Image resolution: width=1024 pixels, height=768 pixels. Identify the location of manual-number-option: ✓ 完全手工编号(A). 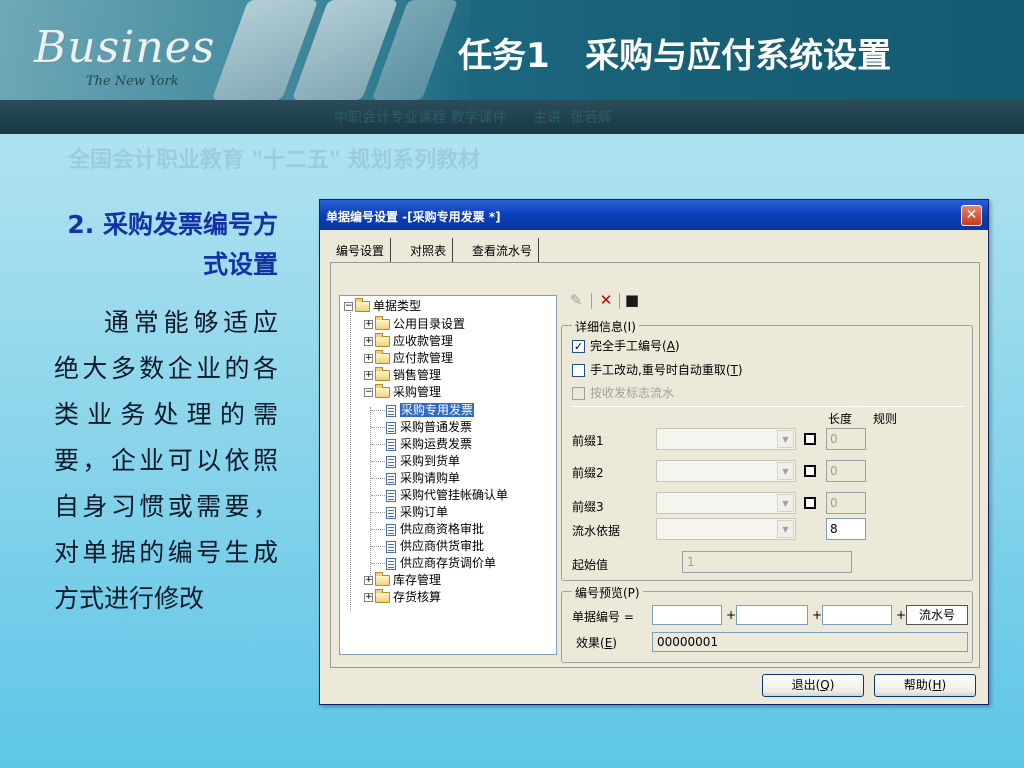
(626, 346).